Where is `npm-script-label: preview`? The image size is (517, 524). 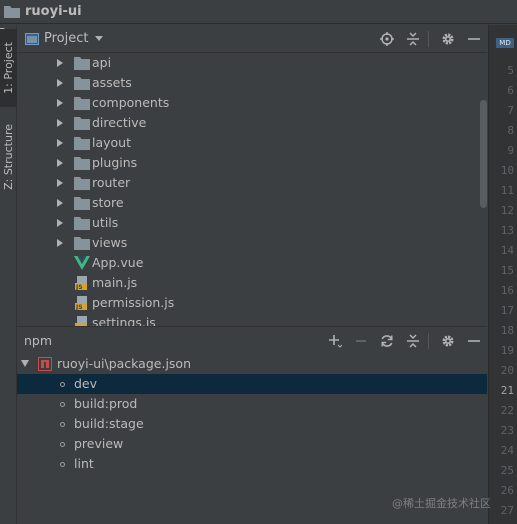
npm-script-label: preview is located at coordinates (99, 443).